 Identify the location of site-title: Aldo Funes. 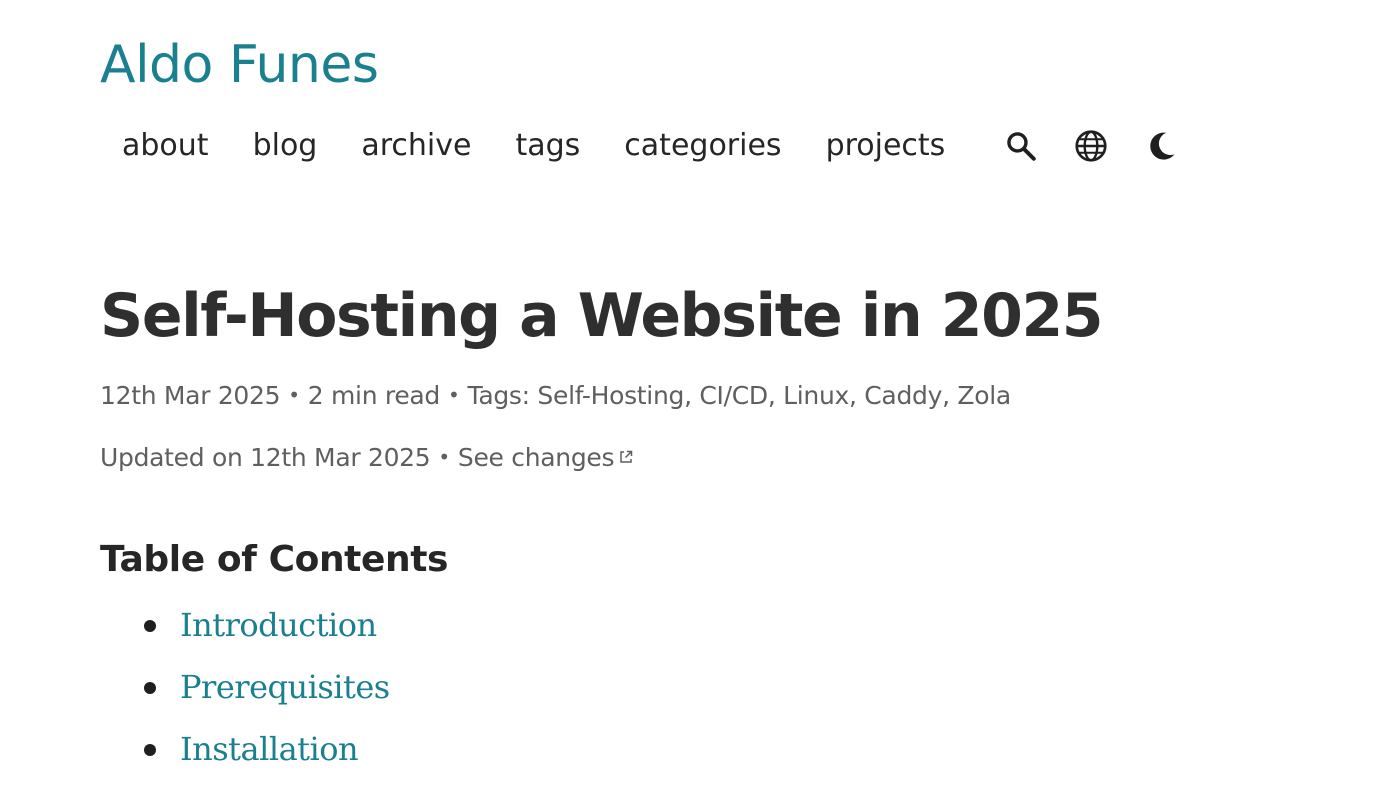
(239, 65).